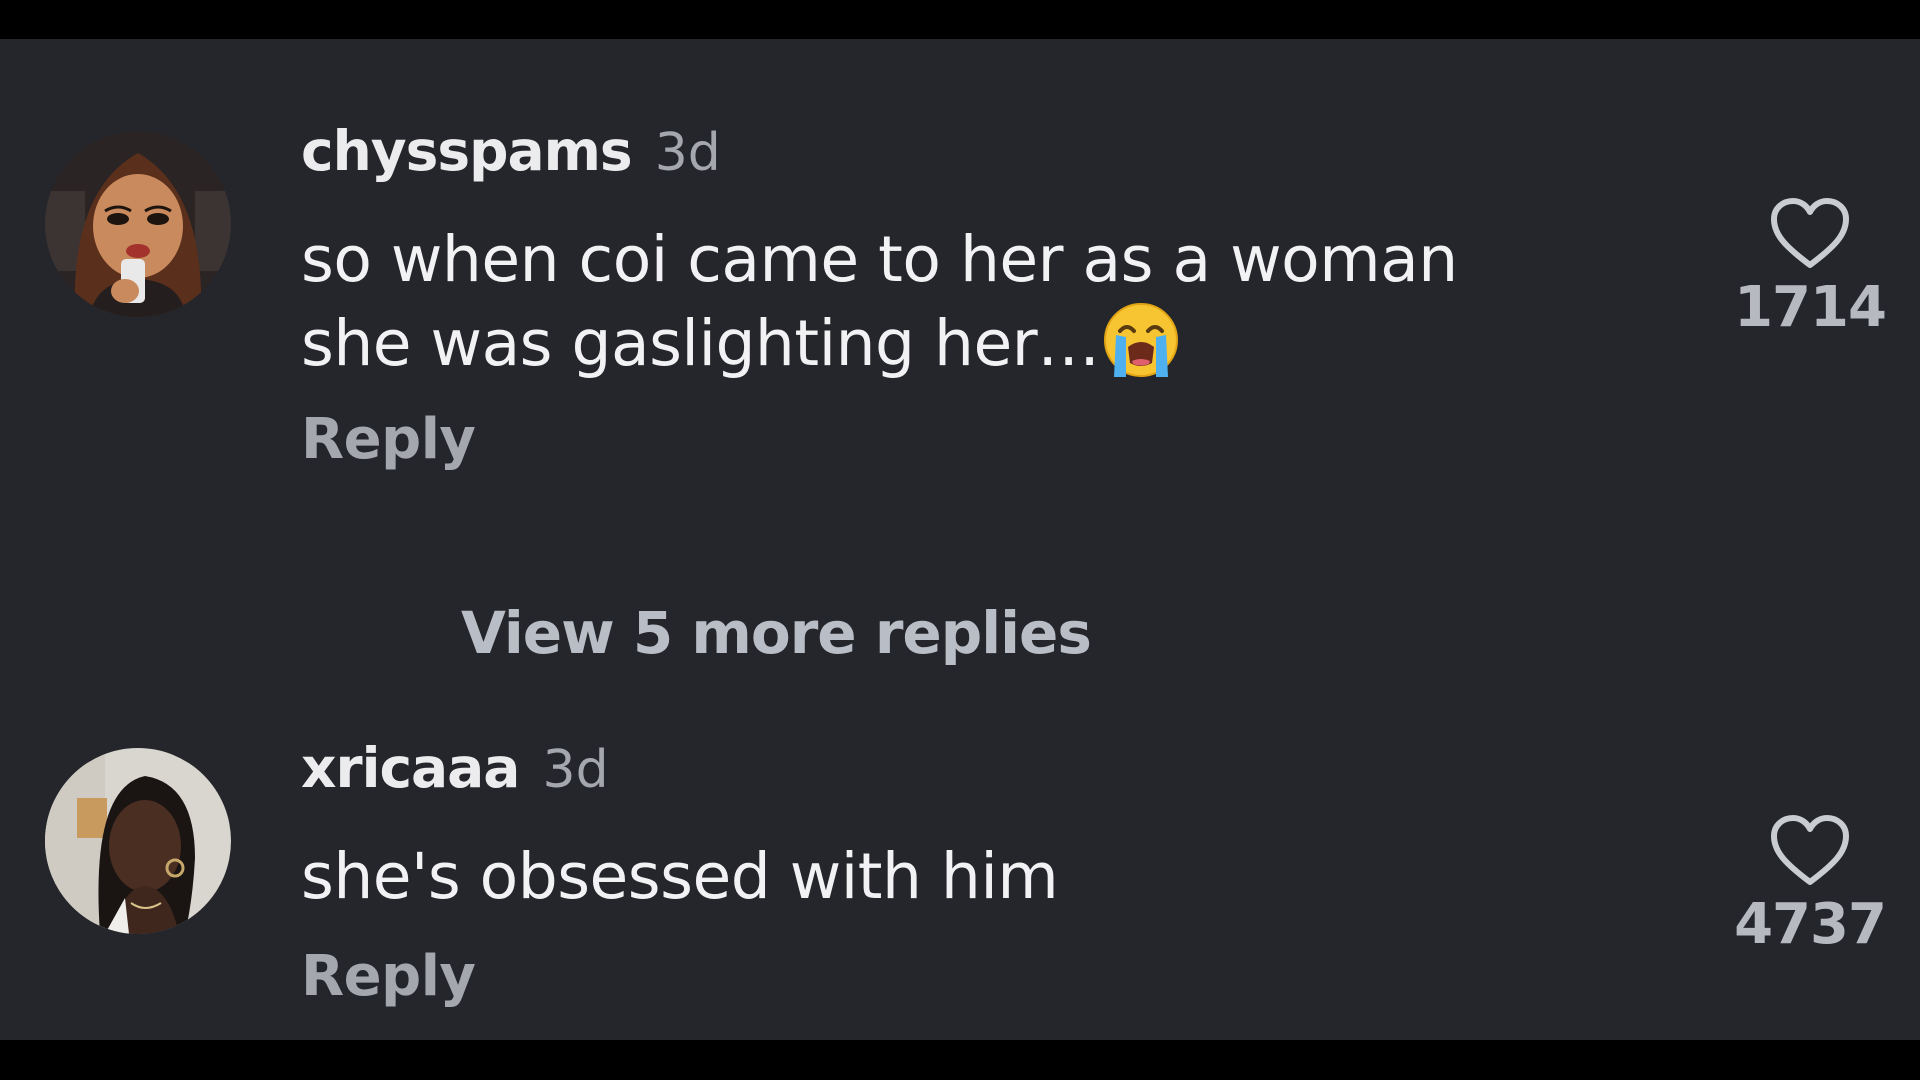 This screenshot has width=1920, height=1080. I want to click on comment-text-line: so when coi came to her as a woman, so click(879, 259).